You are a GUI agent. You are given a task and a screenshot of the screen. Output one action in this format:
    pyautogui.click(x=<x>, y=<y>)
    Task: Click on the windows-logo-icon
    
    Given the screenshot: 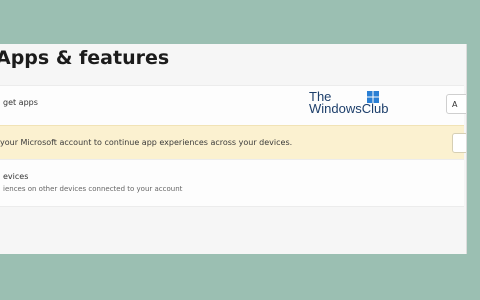 What is the action you would take?
    pyautogui.click(x=373, y=97)
    